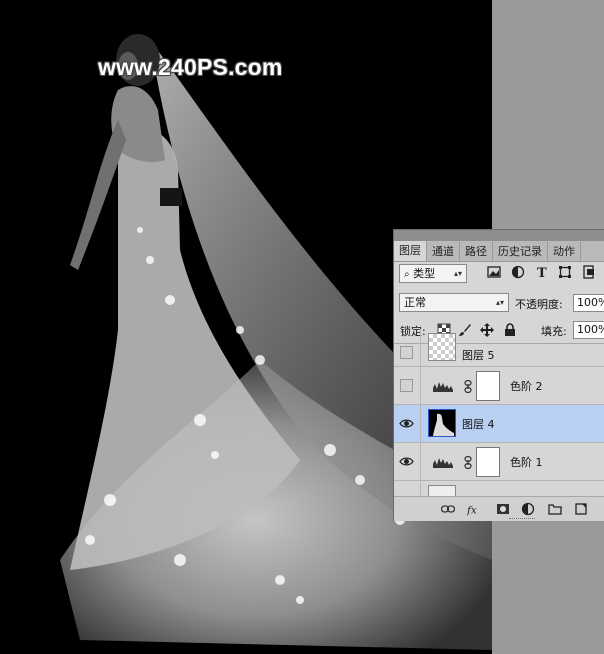  What do you see at coordinates (476, 251) in the screenshot?
I see `tab-paths: 路径` at bounding box center [476, 251].